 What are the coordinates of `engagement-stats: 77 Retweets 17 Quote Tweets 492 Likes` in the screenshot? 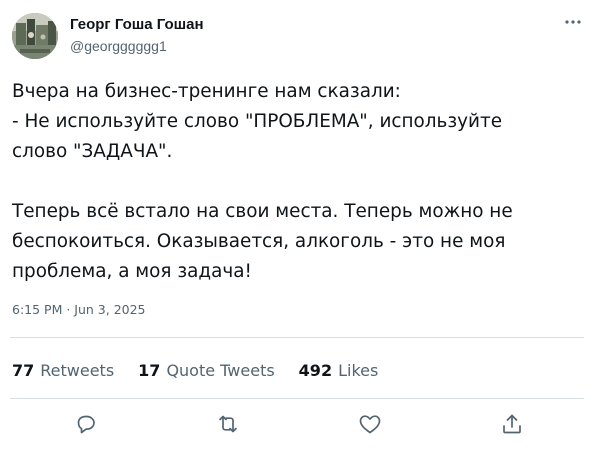 It's located at (207, 370).